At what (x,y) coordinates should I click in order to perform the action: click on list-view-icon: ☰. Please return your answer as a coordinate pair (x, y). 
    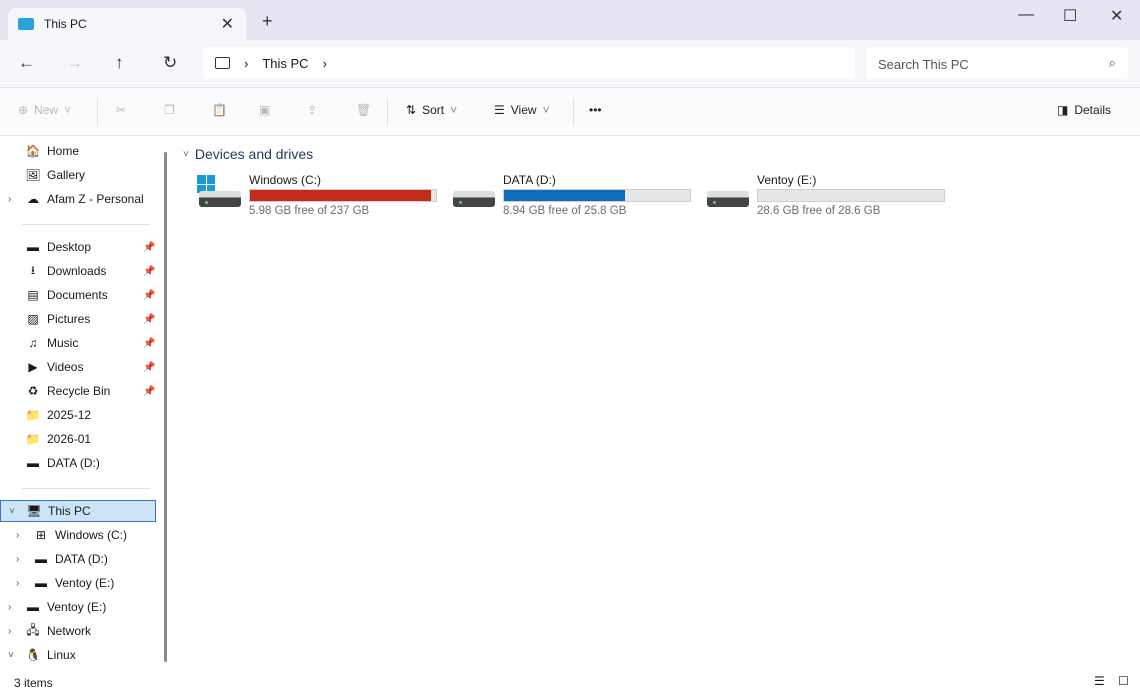
    Looking at the image, I should click on (1099, 681).